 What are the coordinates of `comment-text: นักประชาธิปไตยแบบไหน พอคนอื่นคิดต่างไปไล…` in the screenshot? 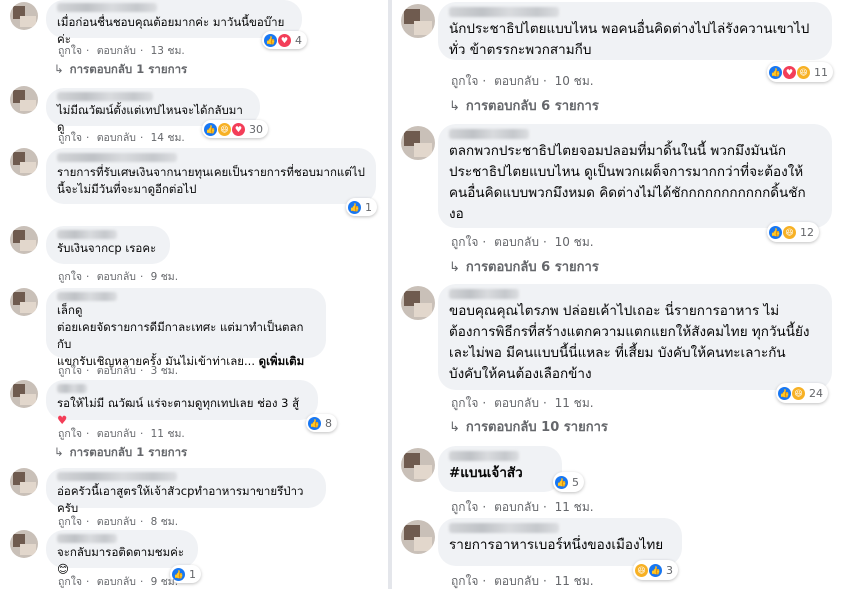 It's located at (629, 39).